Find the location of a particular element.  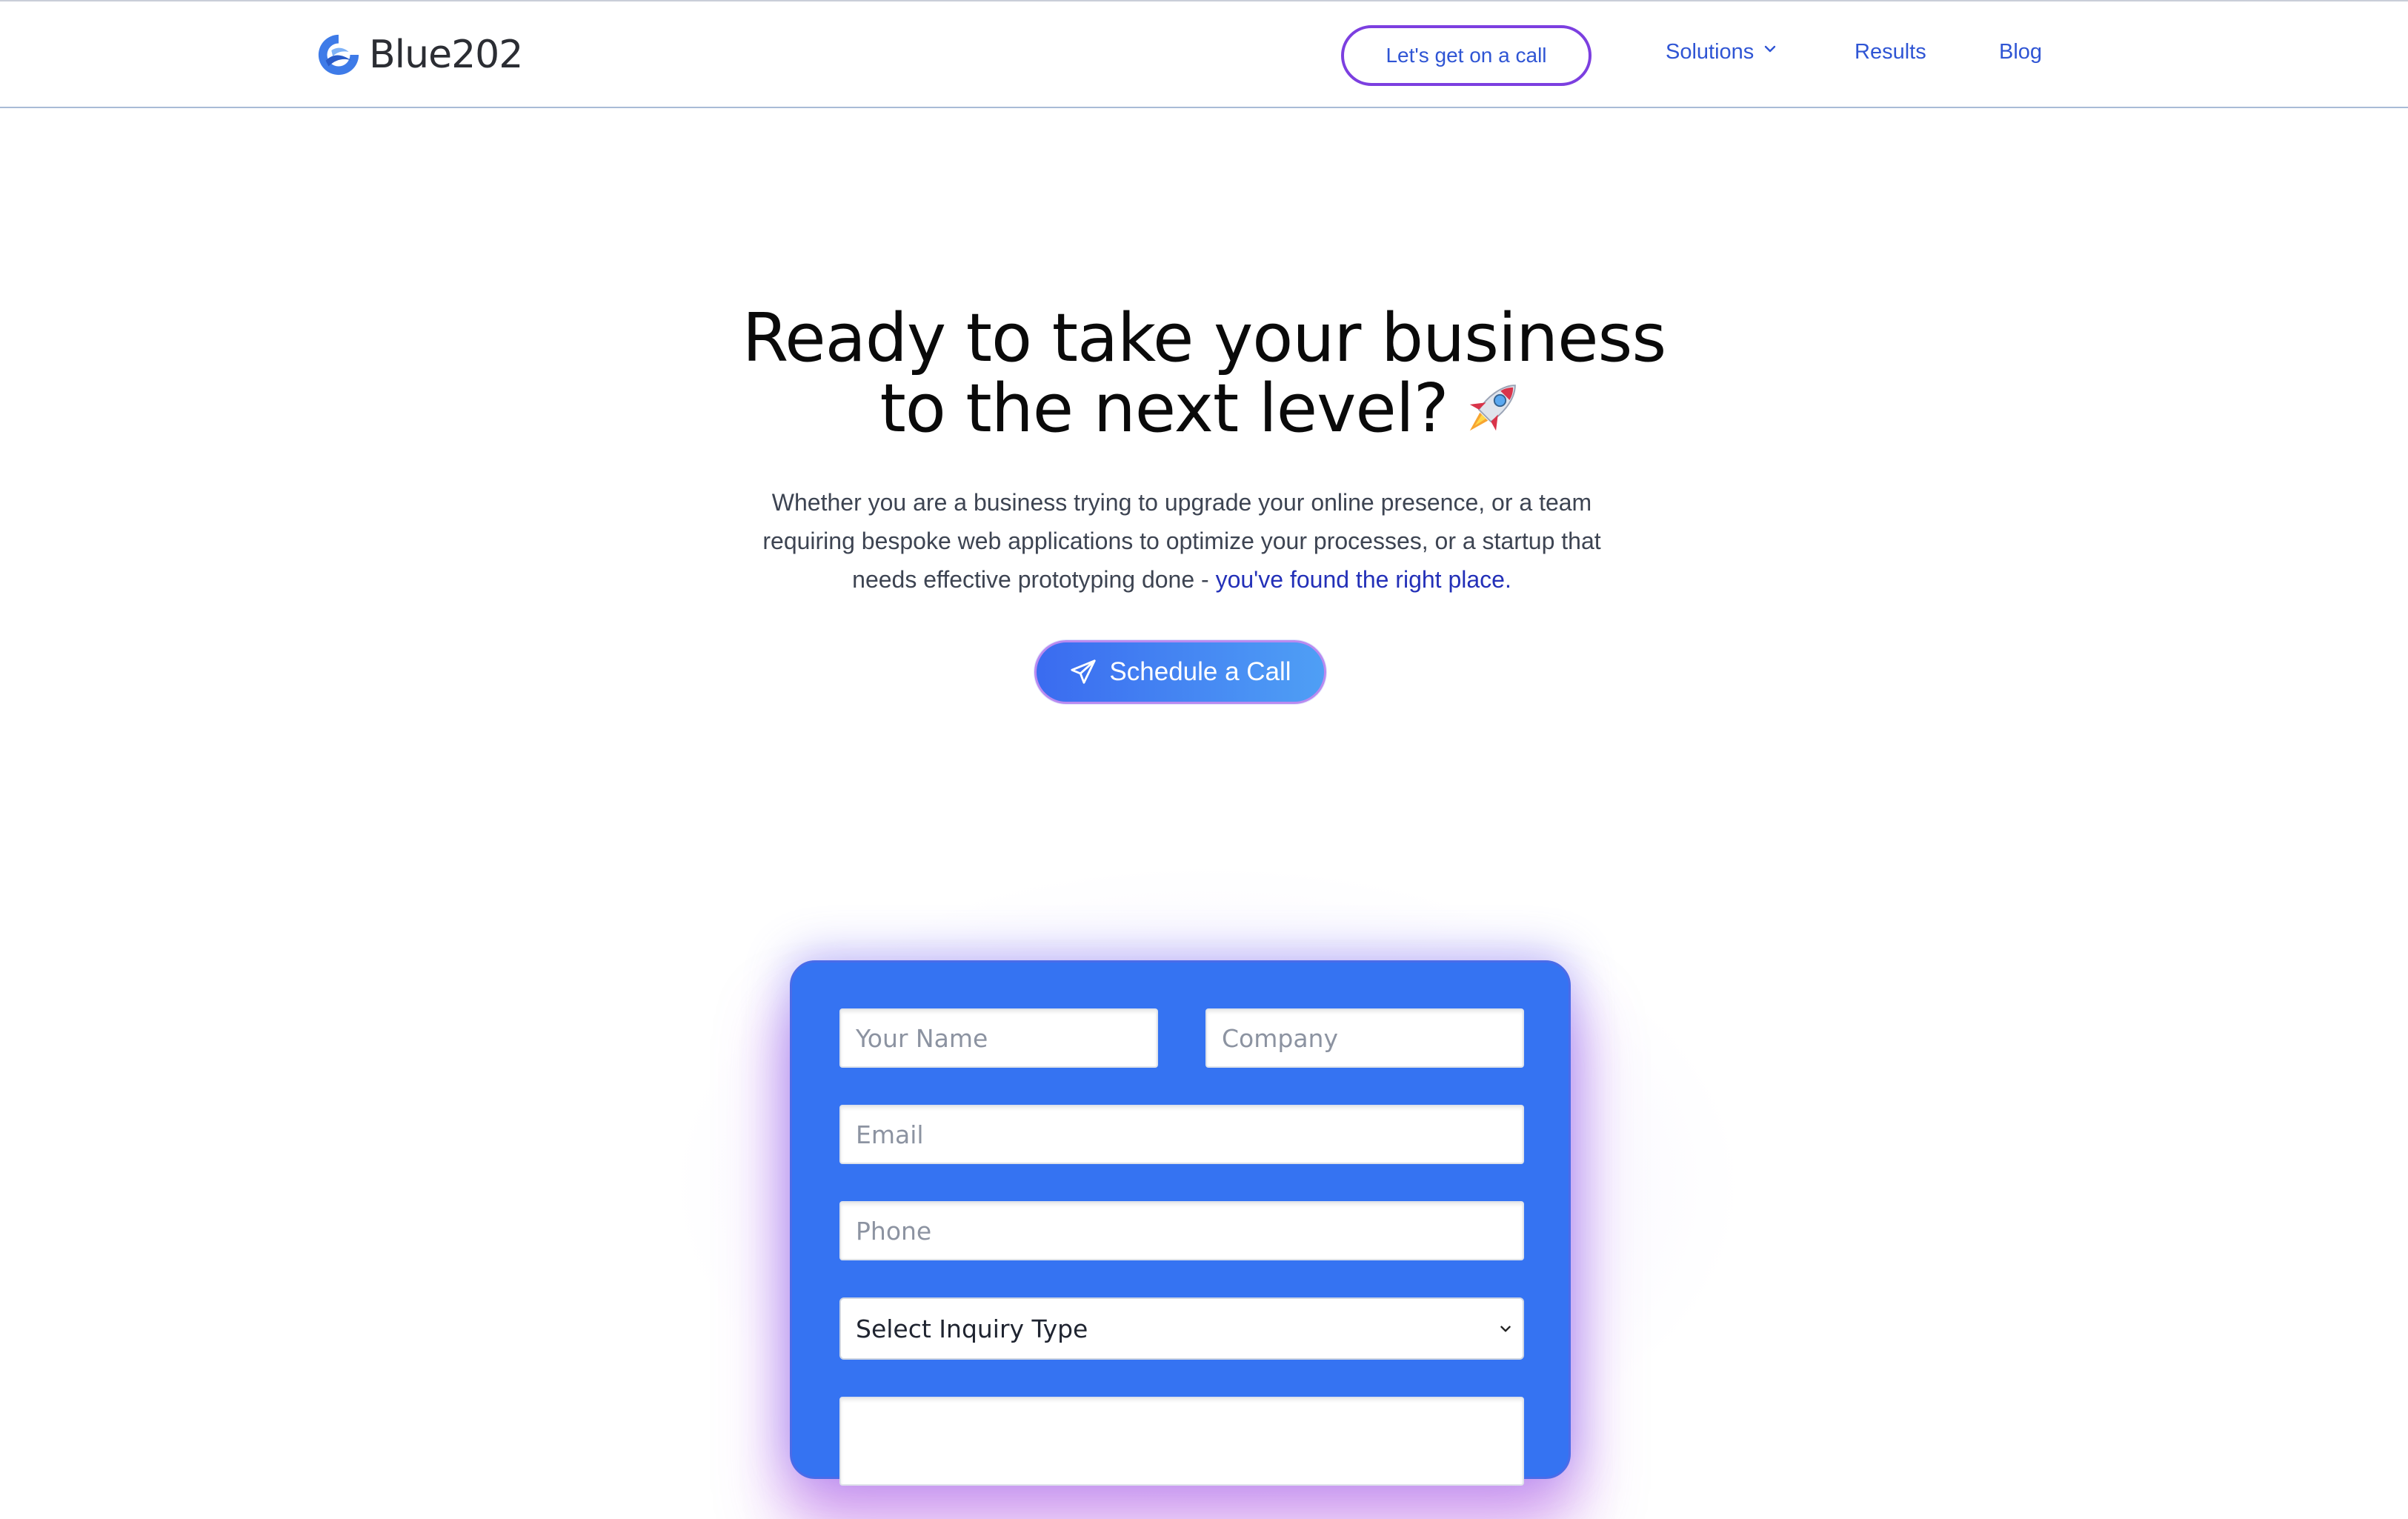

brand-name: Blue202 is located at coordinates (446, 55).